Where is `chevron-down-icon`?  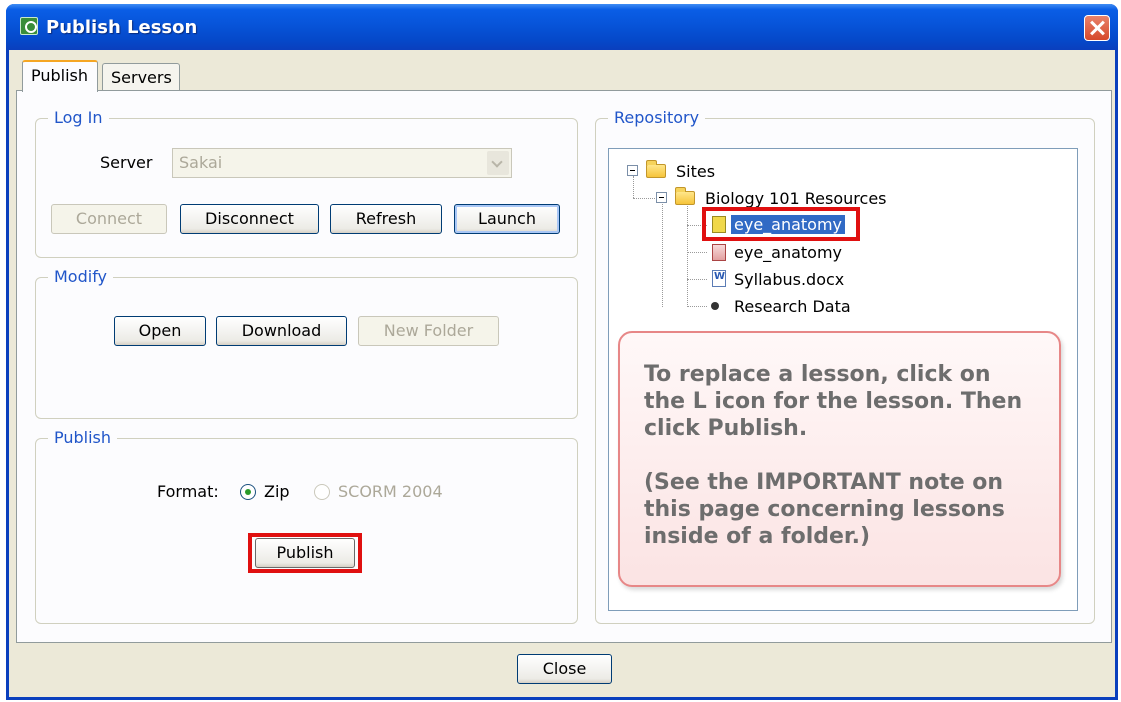 chevron-down-icon is located at coordinates (498, 163).